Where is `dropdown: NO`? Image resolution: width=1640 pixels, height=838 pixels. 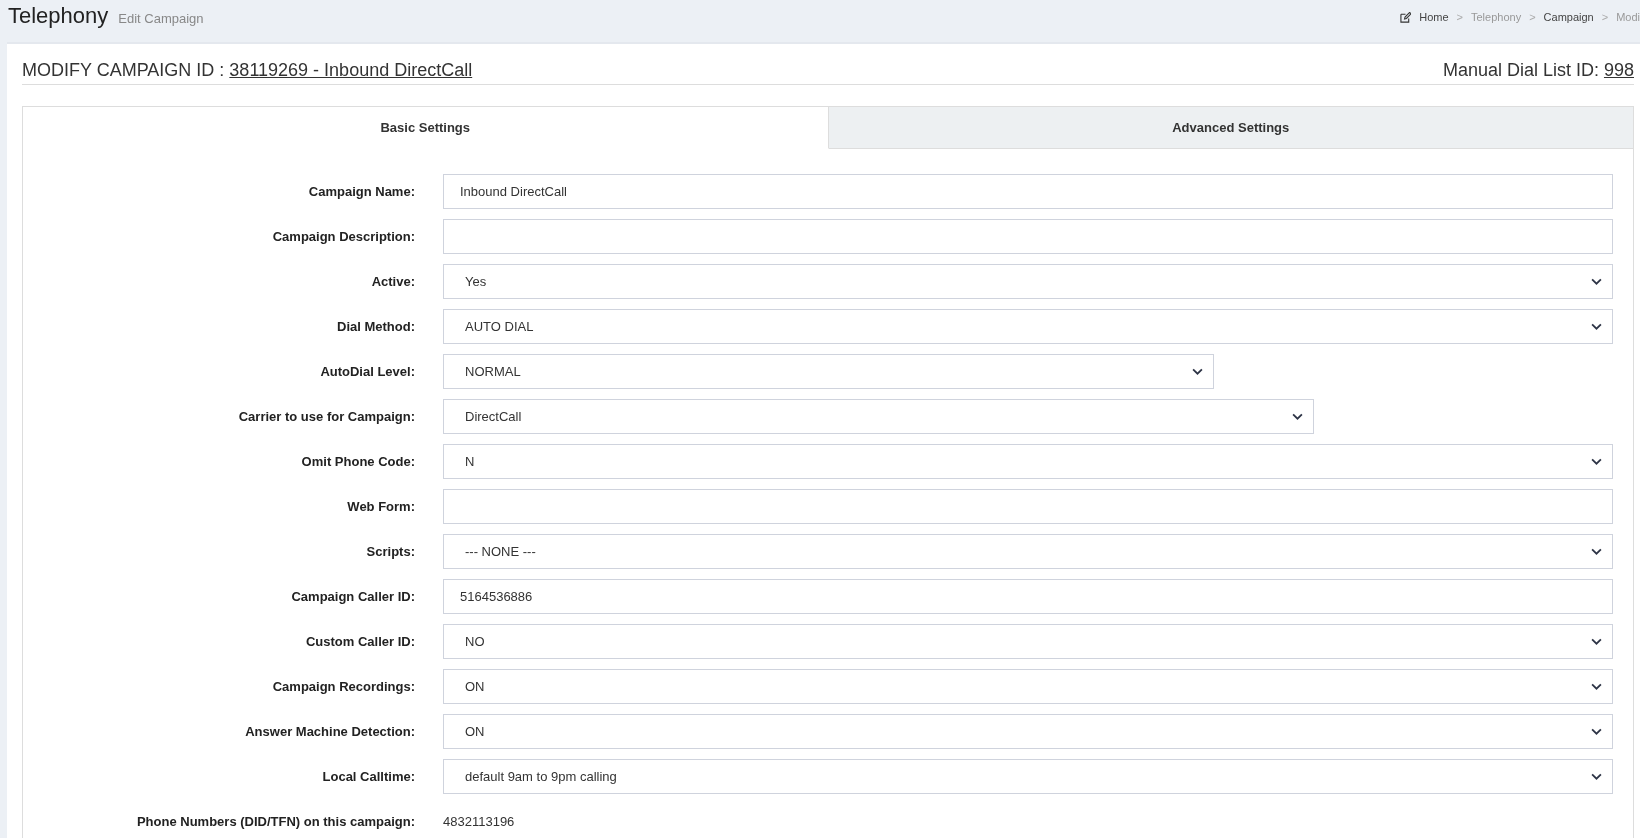
dropdown: NO is located at coordinates (1028, 641).